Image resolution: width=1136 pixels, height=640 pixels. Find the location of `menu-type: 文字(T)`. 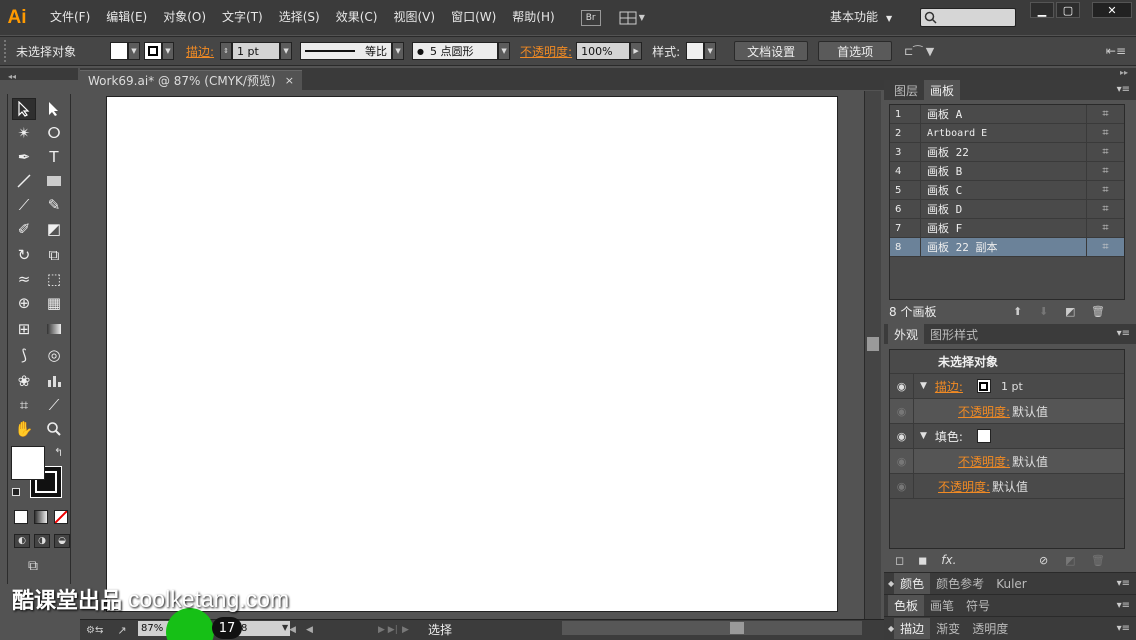

menu-type: 文字(T) is located at coordinates (242, 17).